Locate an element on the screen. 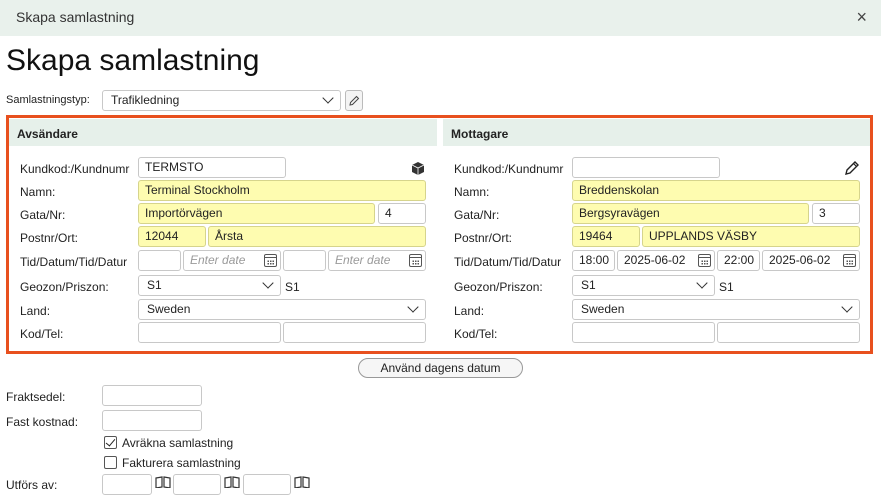  receiver-tid1-input: 18:00 is located at coordinates (593, 260).